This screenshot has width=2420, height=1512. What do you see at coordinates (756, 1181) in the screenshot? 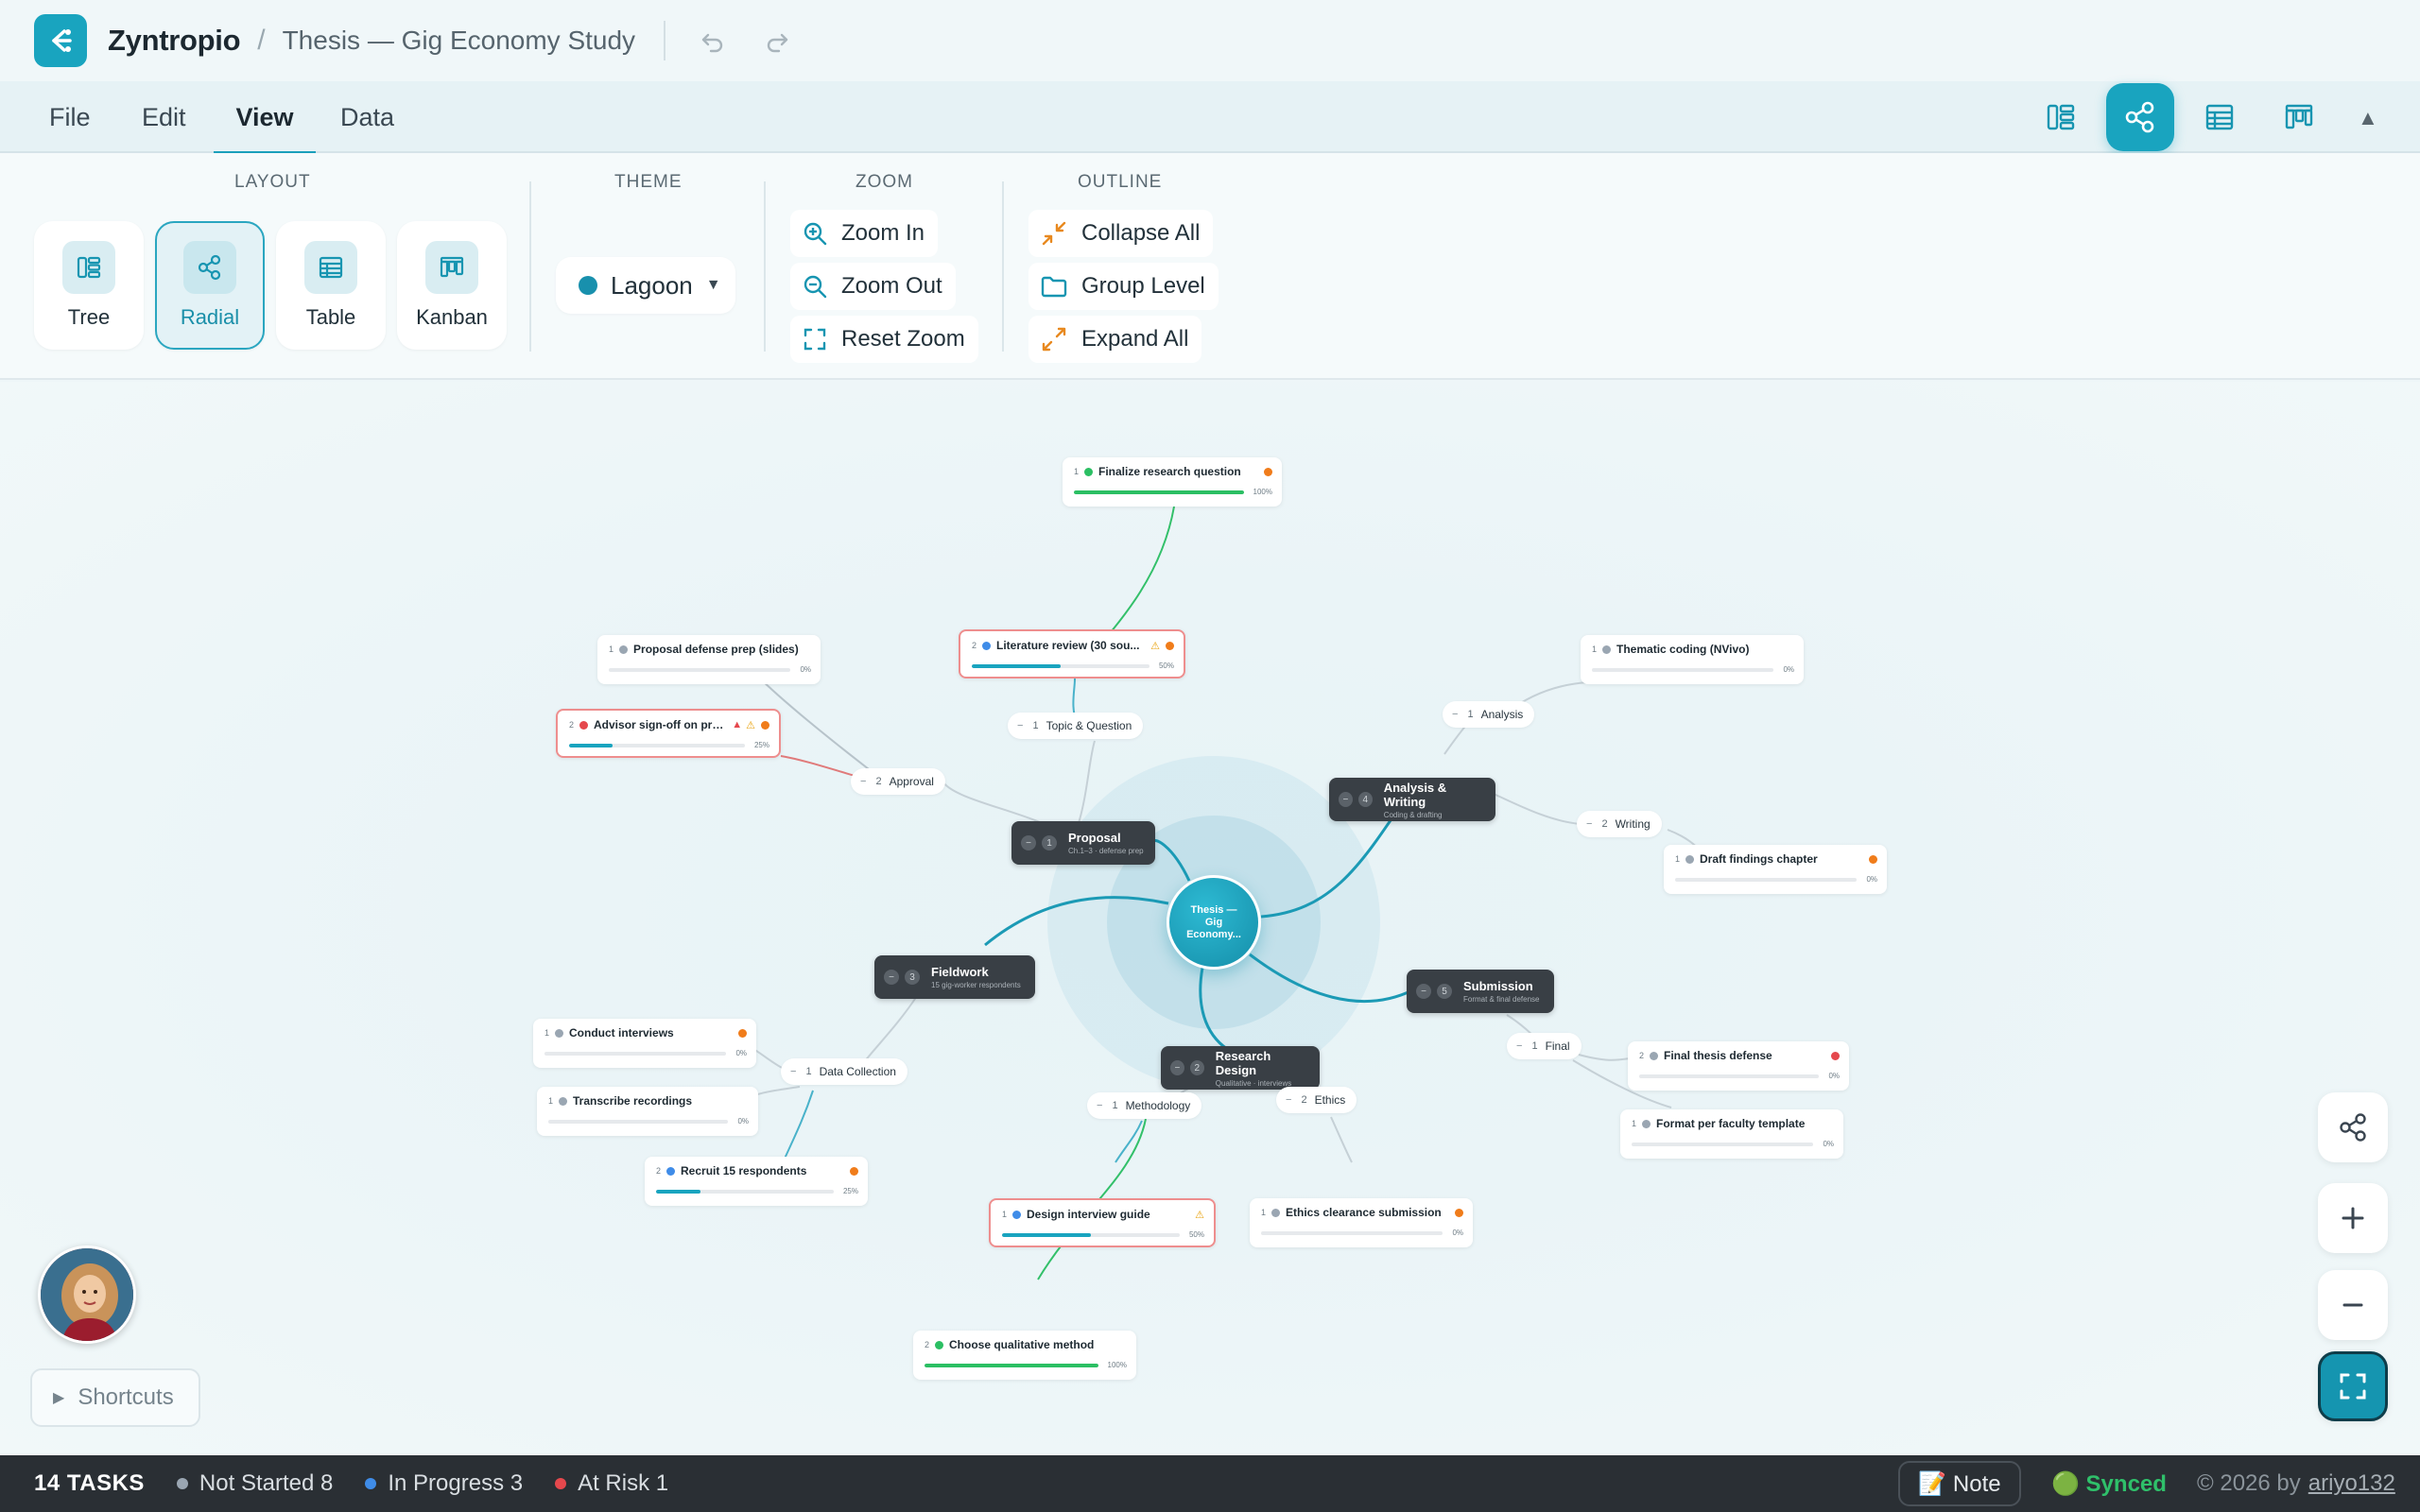
I see `task-card: 2 Recruit 15 respondents 25%` at bounding box center [756, 1181].